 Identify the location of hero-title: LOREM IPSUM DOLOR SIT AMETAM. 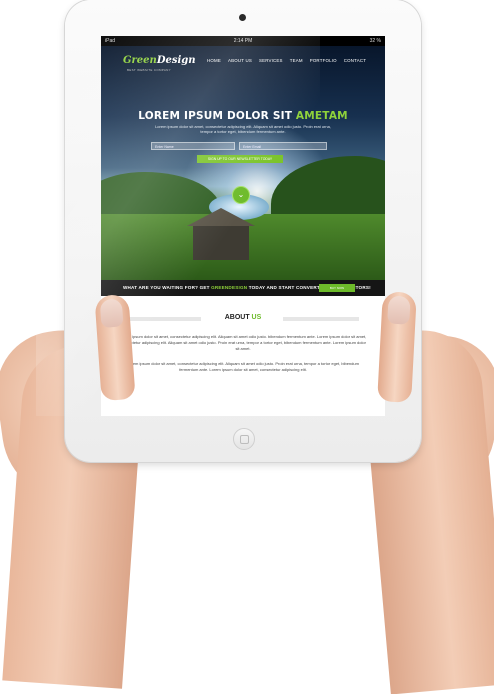
(243, 116).